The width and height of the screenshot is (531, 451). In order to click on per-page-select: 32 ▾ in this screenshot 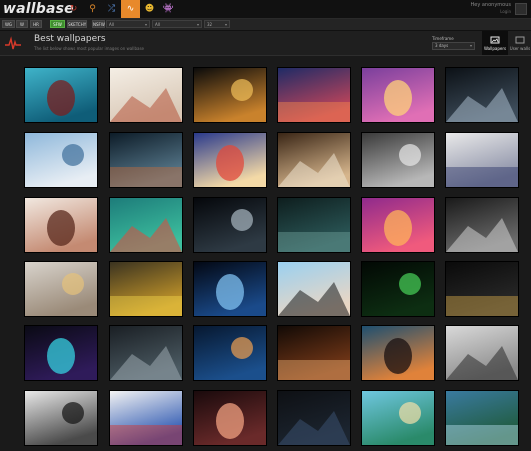, I will do `click(217, 24)`.